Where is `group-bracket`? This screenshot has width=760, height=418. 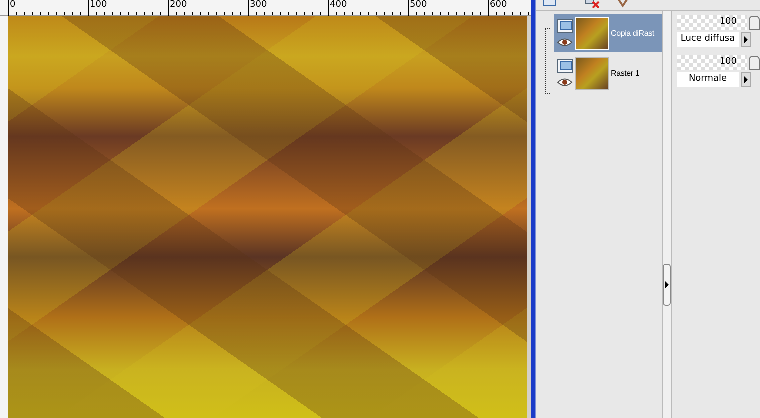
group-bracket is located at coordinates (547, 61).